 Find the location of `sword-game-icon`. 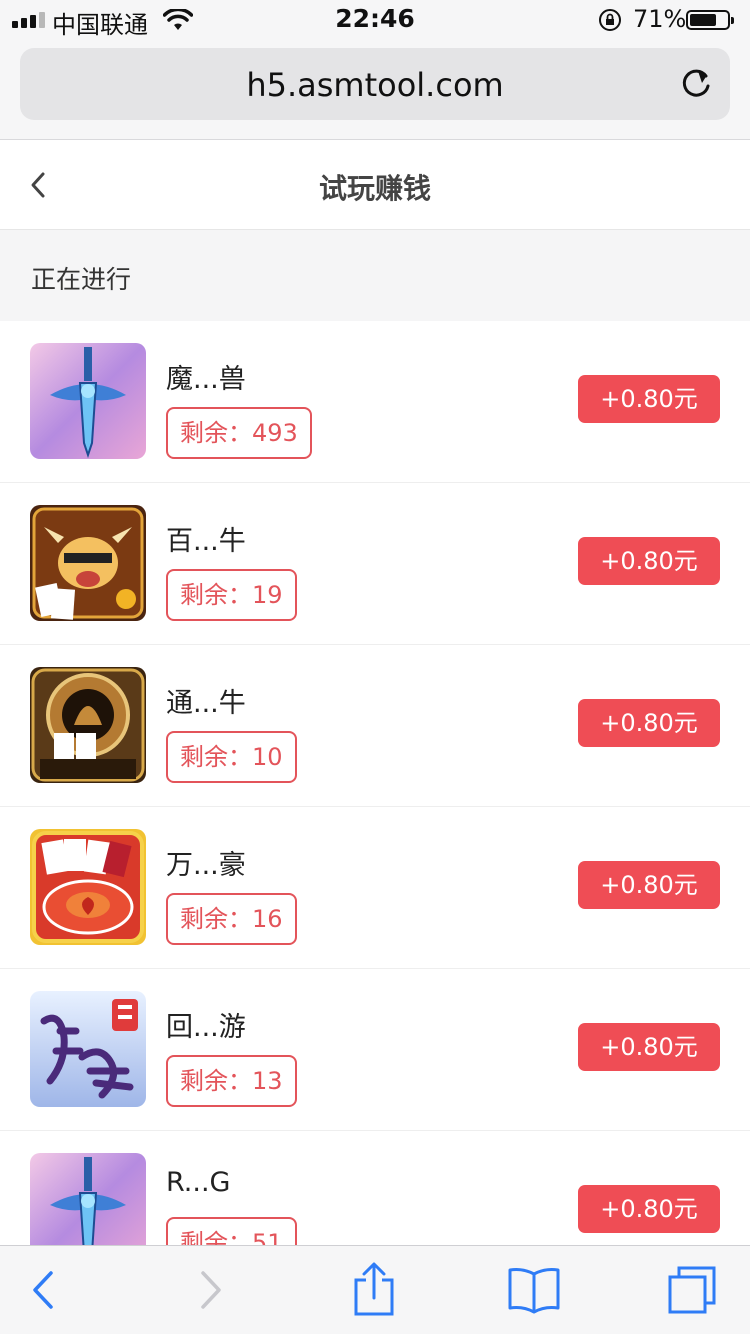

sword-game-icon is located at coordinates (88, 401).